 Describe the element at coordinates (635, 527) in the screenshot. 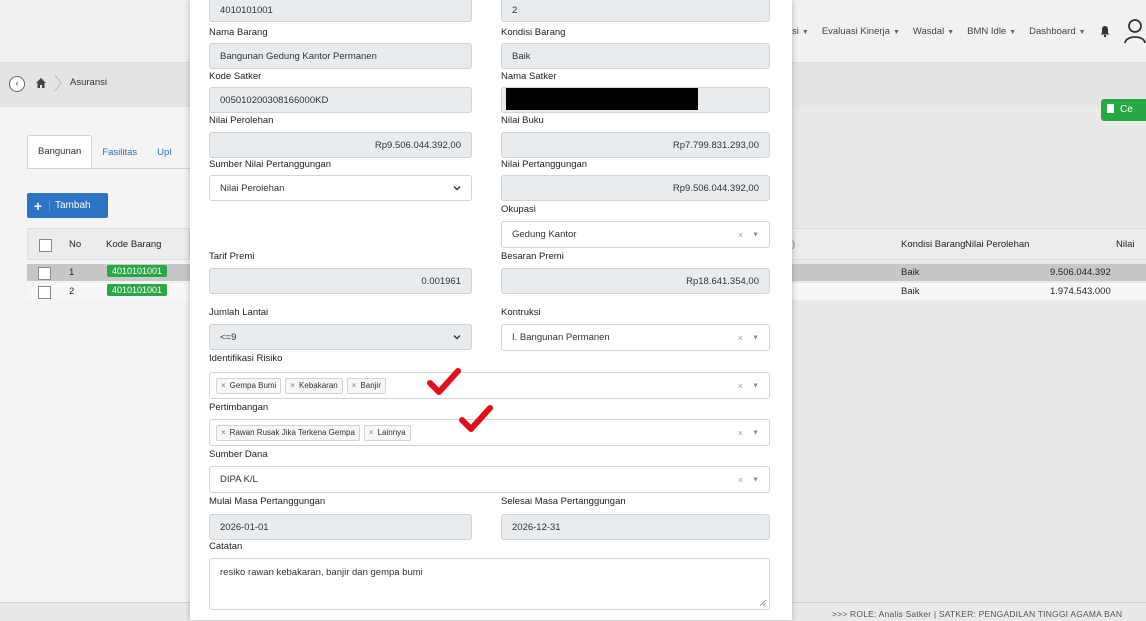

I see `selesai-masa-field: 2026-12-31` at that location.